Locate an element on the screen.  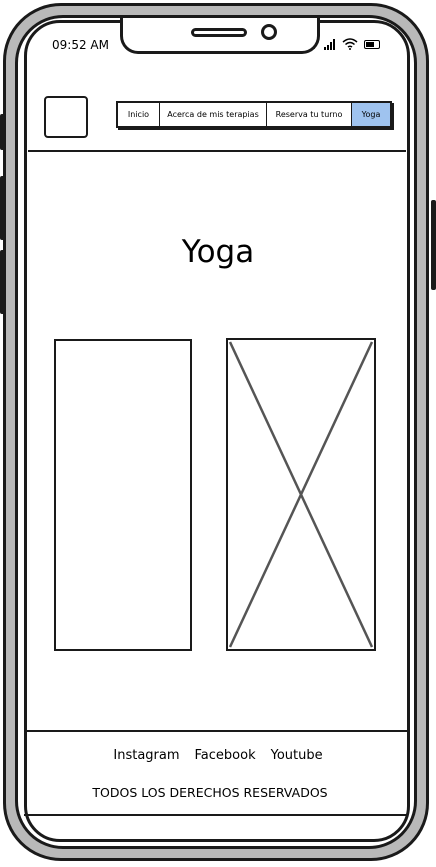
social-links: Instagram Facebook Youtube is located at coordinates (218, 755).